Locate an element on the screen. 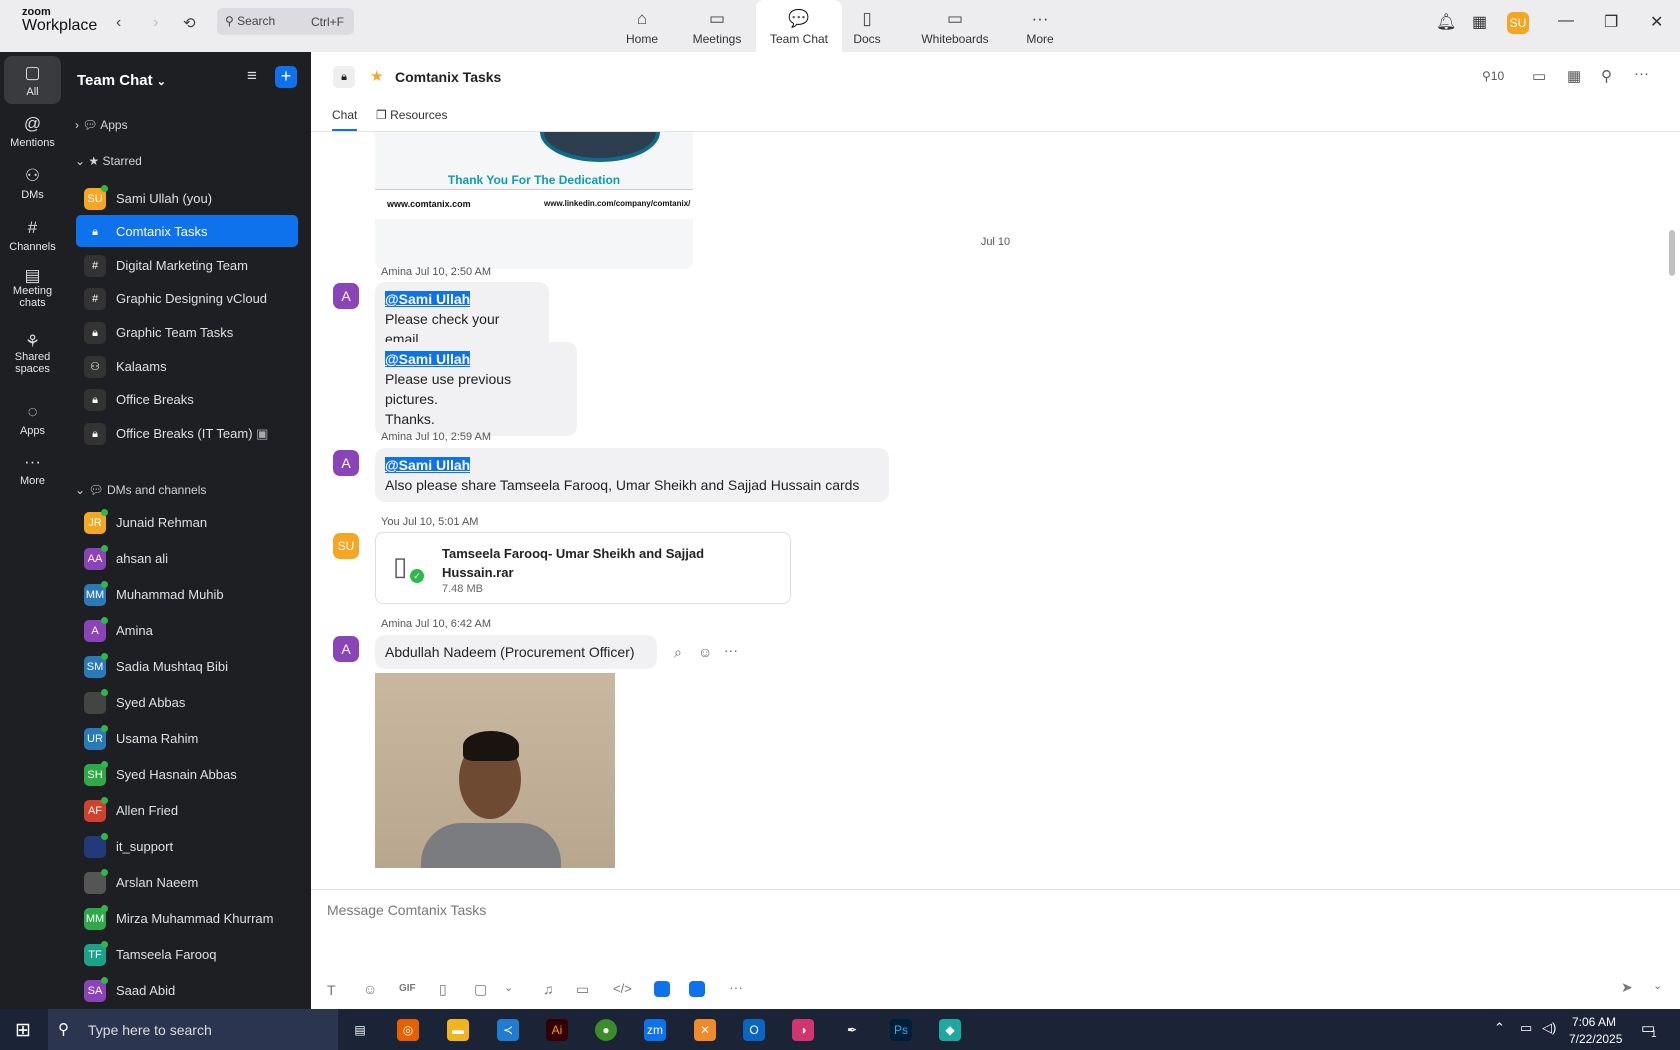 The width and height of the screenshot is (1680, 1050). gif-button: GIF is located at coordinates (407, 988).